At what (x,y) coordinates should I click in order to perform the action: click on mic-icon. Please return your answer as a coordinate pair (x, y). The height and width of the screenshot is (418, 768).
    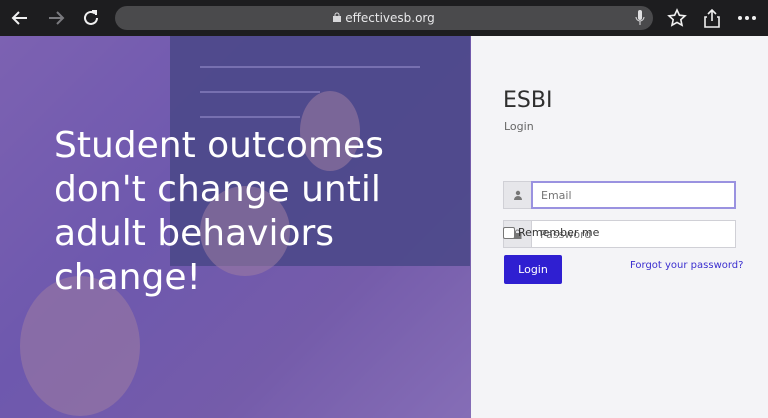
    Looking at the image, I should click on (640, 19).